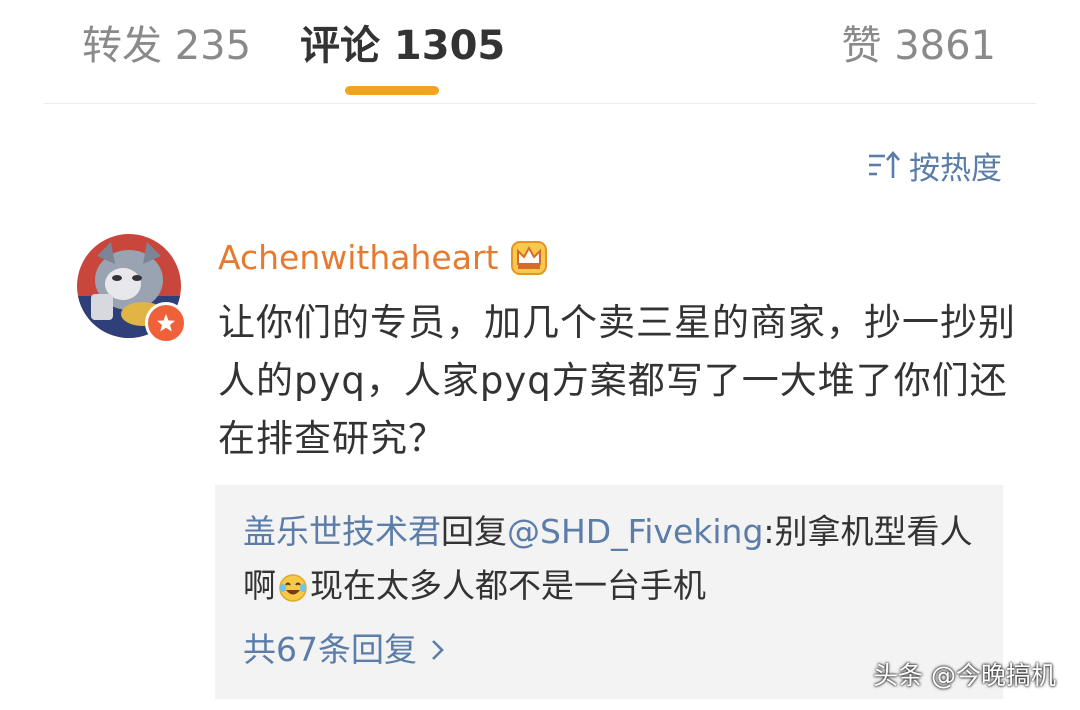  Describe the element at coordinates (508, 585) in the screenshot. I see `reply-text-after-emoji: 现在太多人都不是一台手机` at that location.